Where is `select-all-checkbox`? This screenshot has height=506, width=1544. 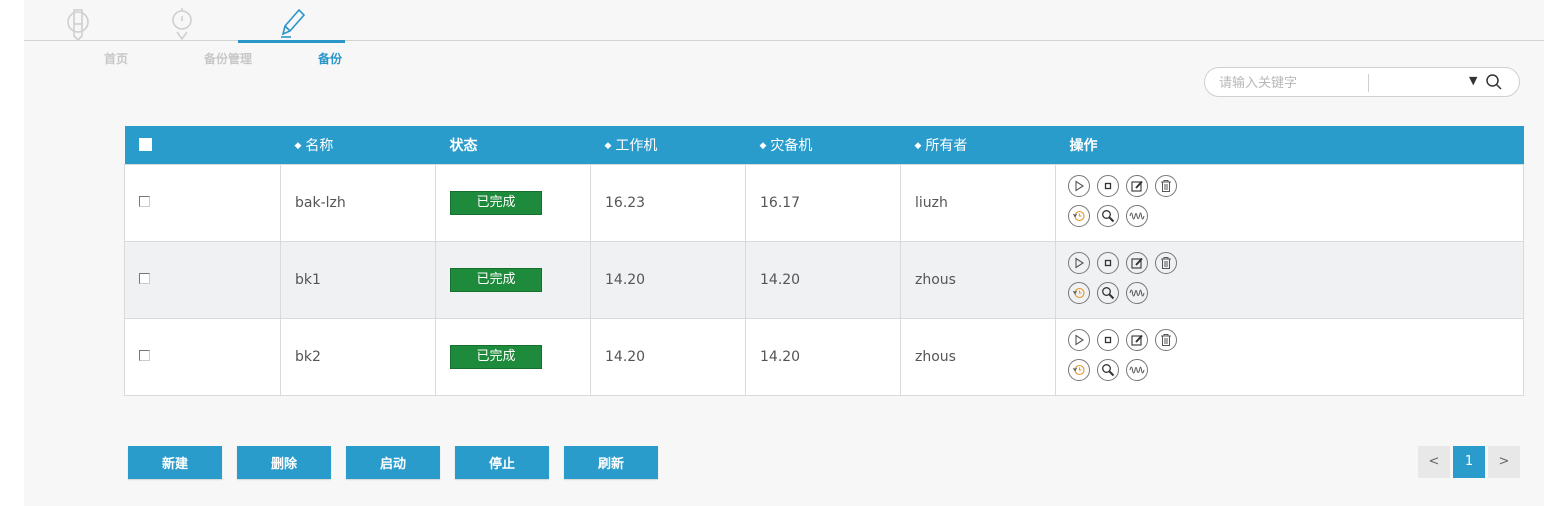
select-all-checkbox is located at coordinates (145, 145).